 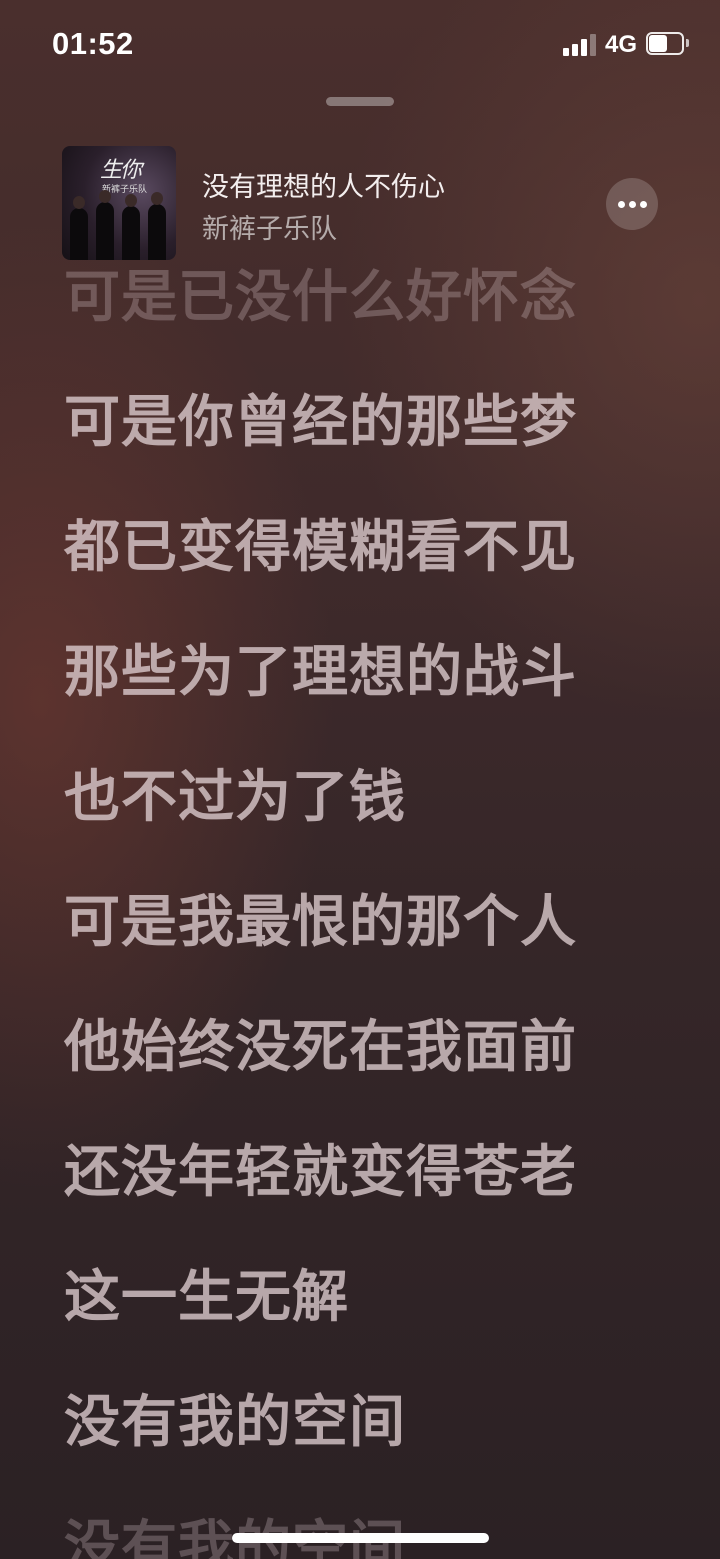 I want to click on lyric-line: 还没年轻就变得苍老, so click(x=320, y=1173).